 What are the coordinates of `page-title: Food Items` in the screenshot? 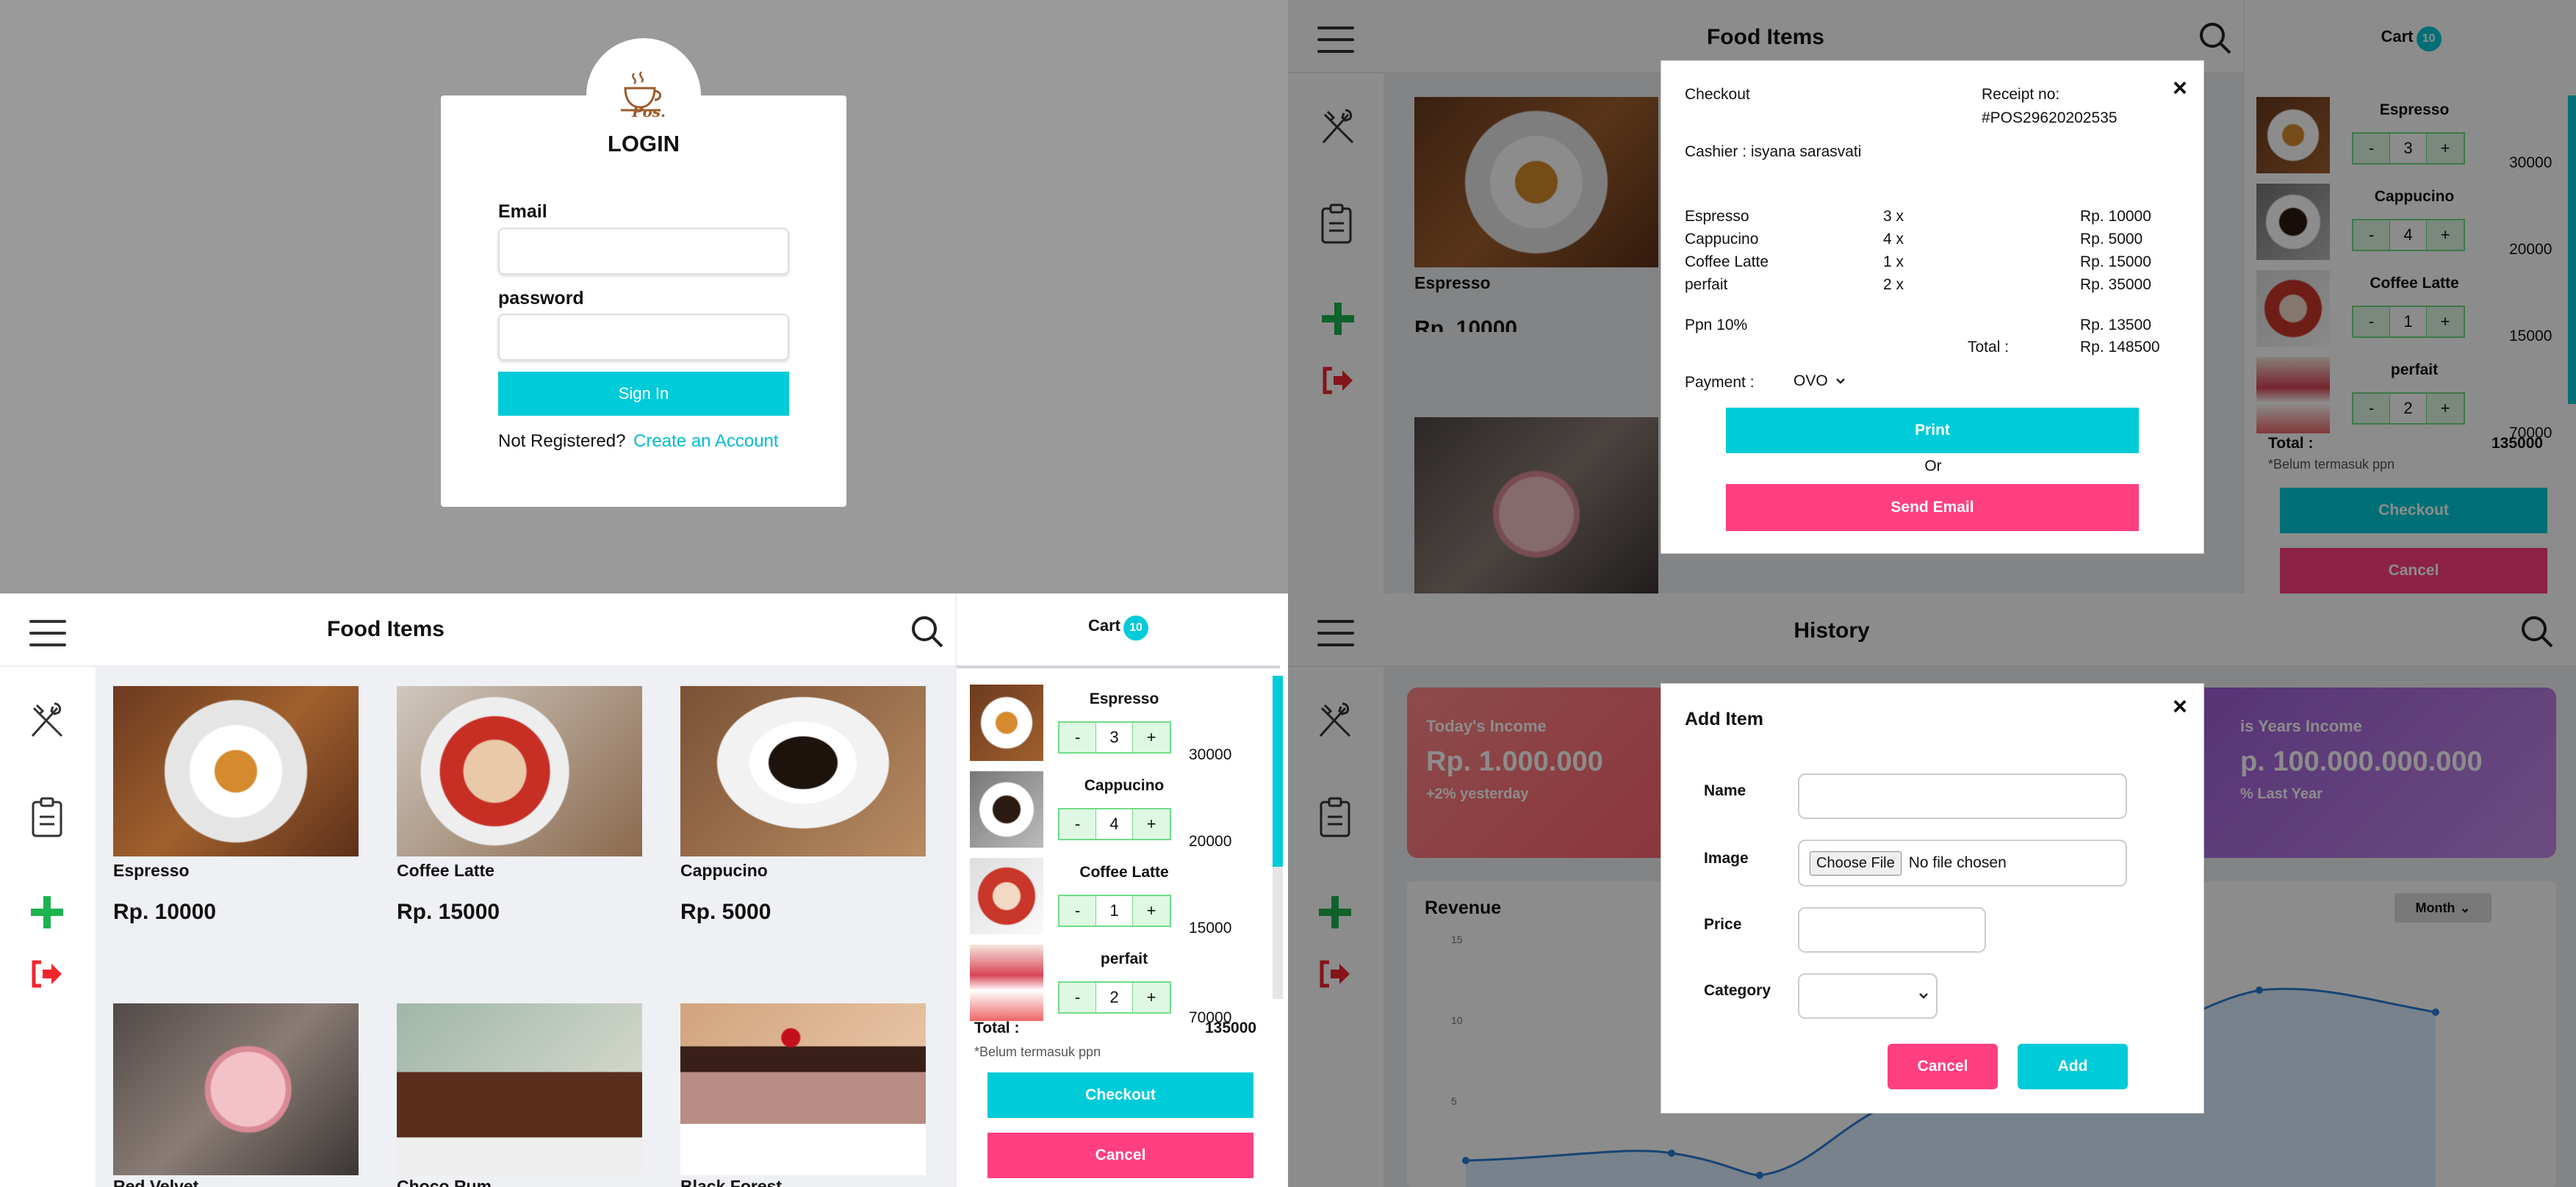 It's located at (385, 629).